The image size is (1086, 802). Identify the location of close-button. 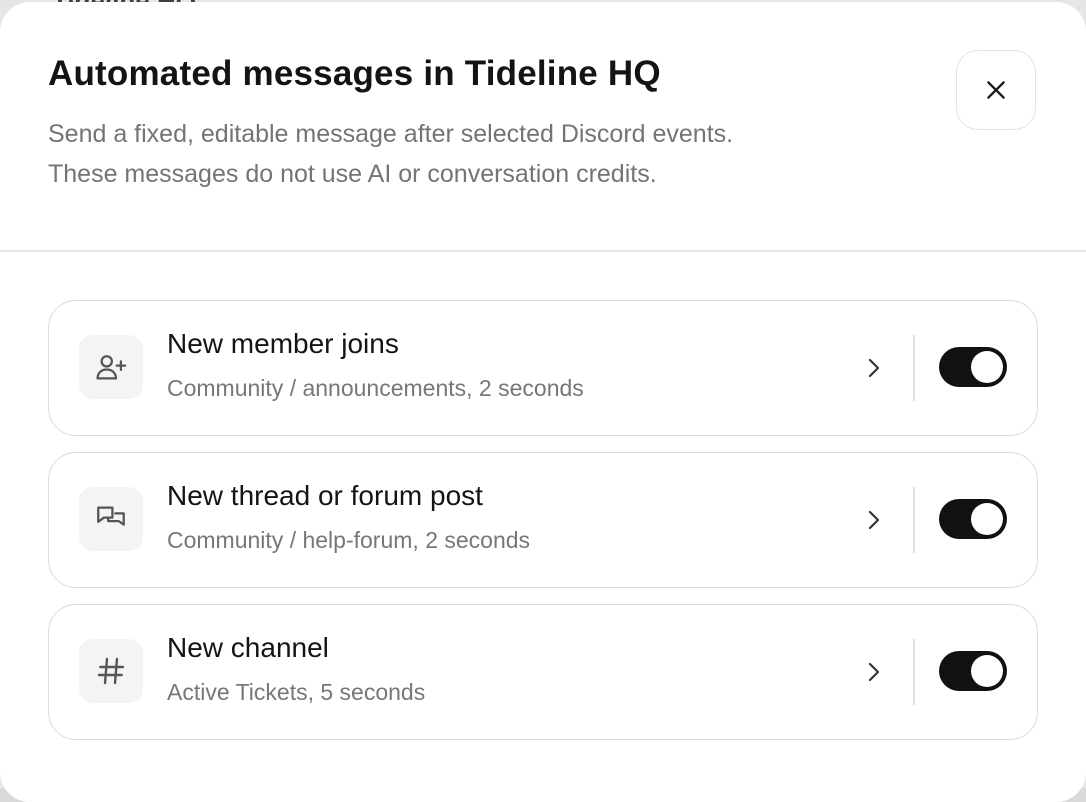
(996, 90).